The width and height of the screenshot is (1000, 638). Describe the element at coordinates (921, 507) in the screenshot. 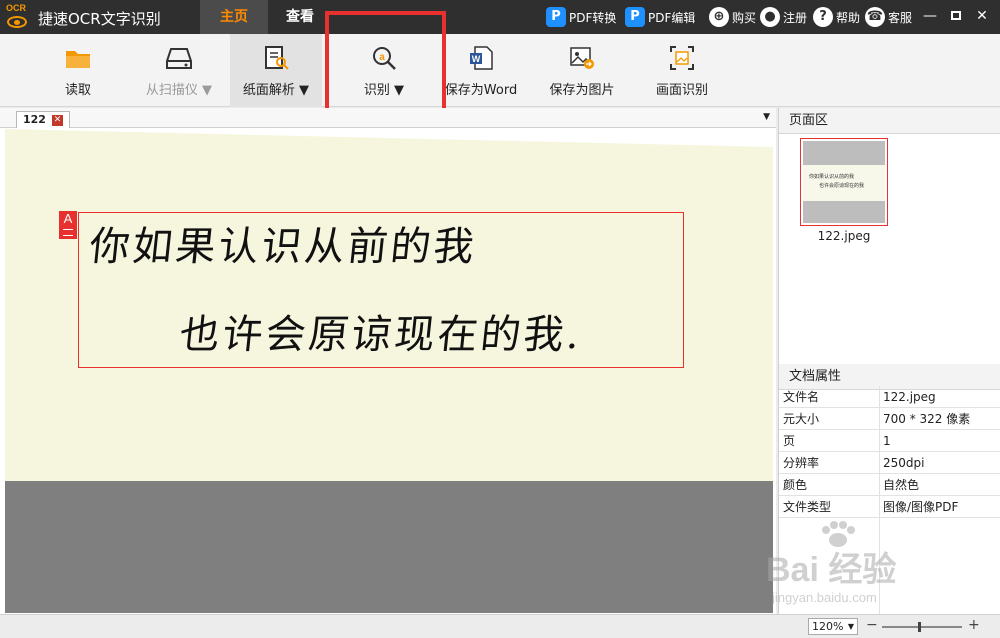

I see `property-value: 图像/图像PDF` at that location.